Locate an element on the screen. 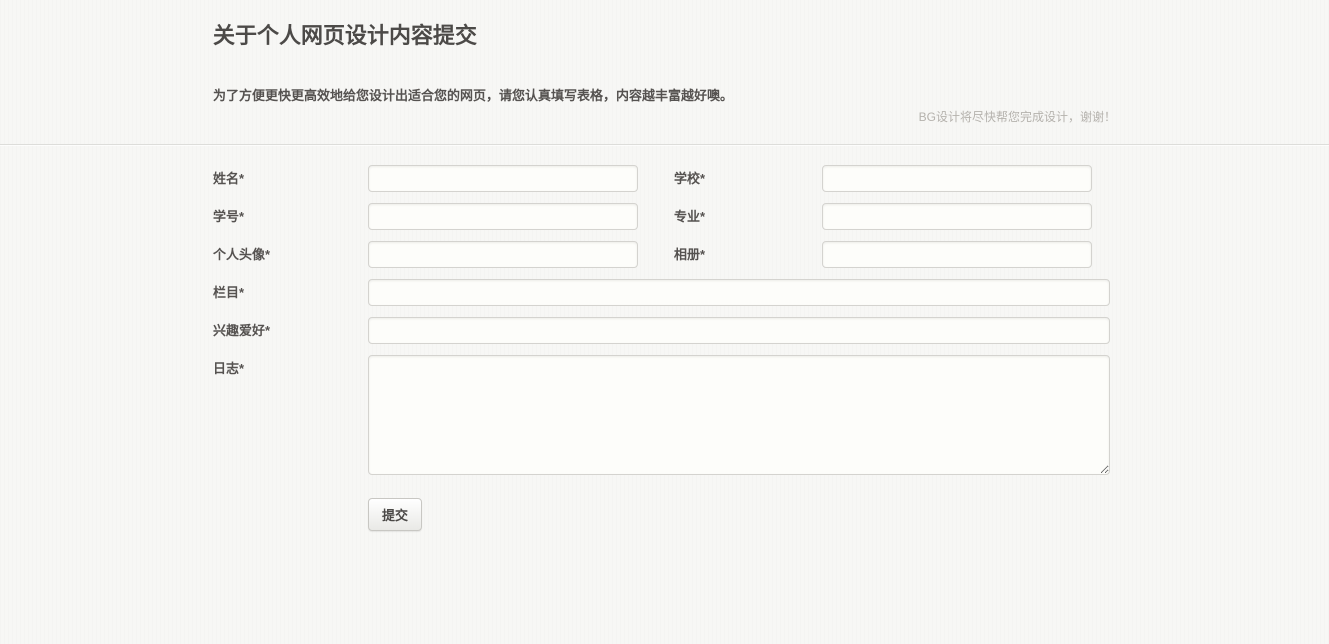 The image size is (1329, 644). major-input is located at coordinates (957, 216).